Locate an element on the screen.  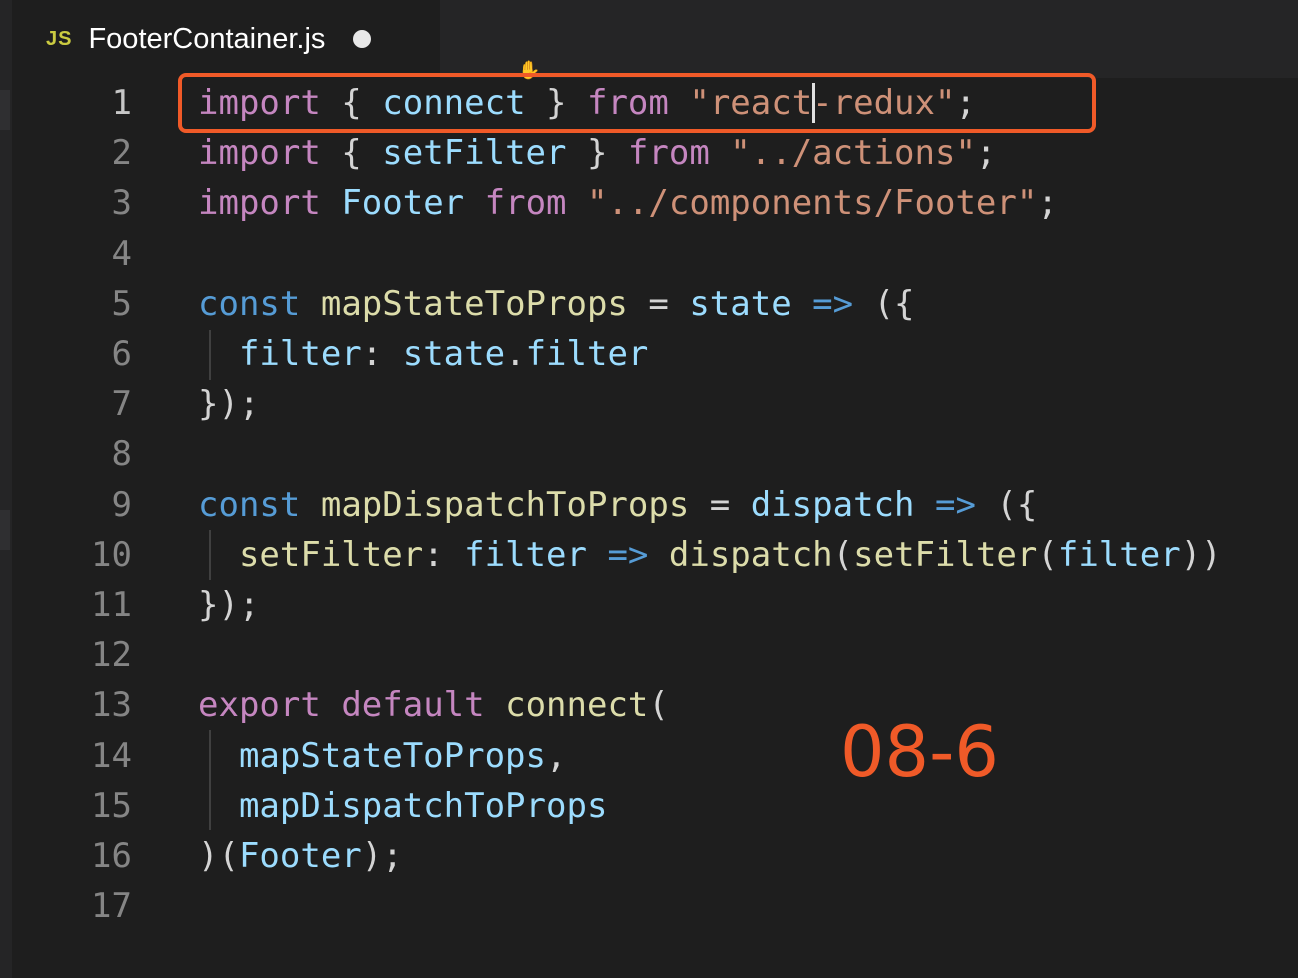
code-text: filter: state.filter is located at coordinates (423, 354).